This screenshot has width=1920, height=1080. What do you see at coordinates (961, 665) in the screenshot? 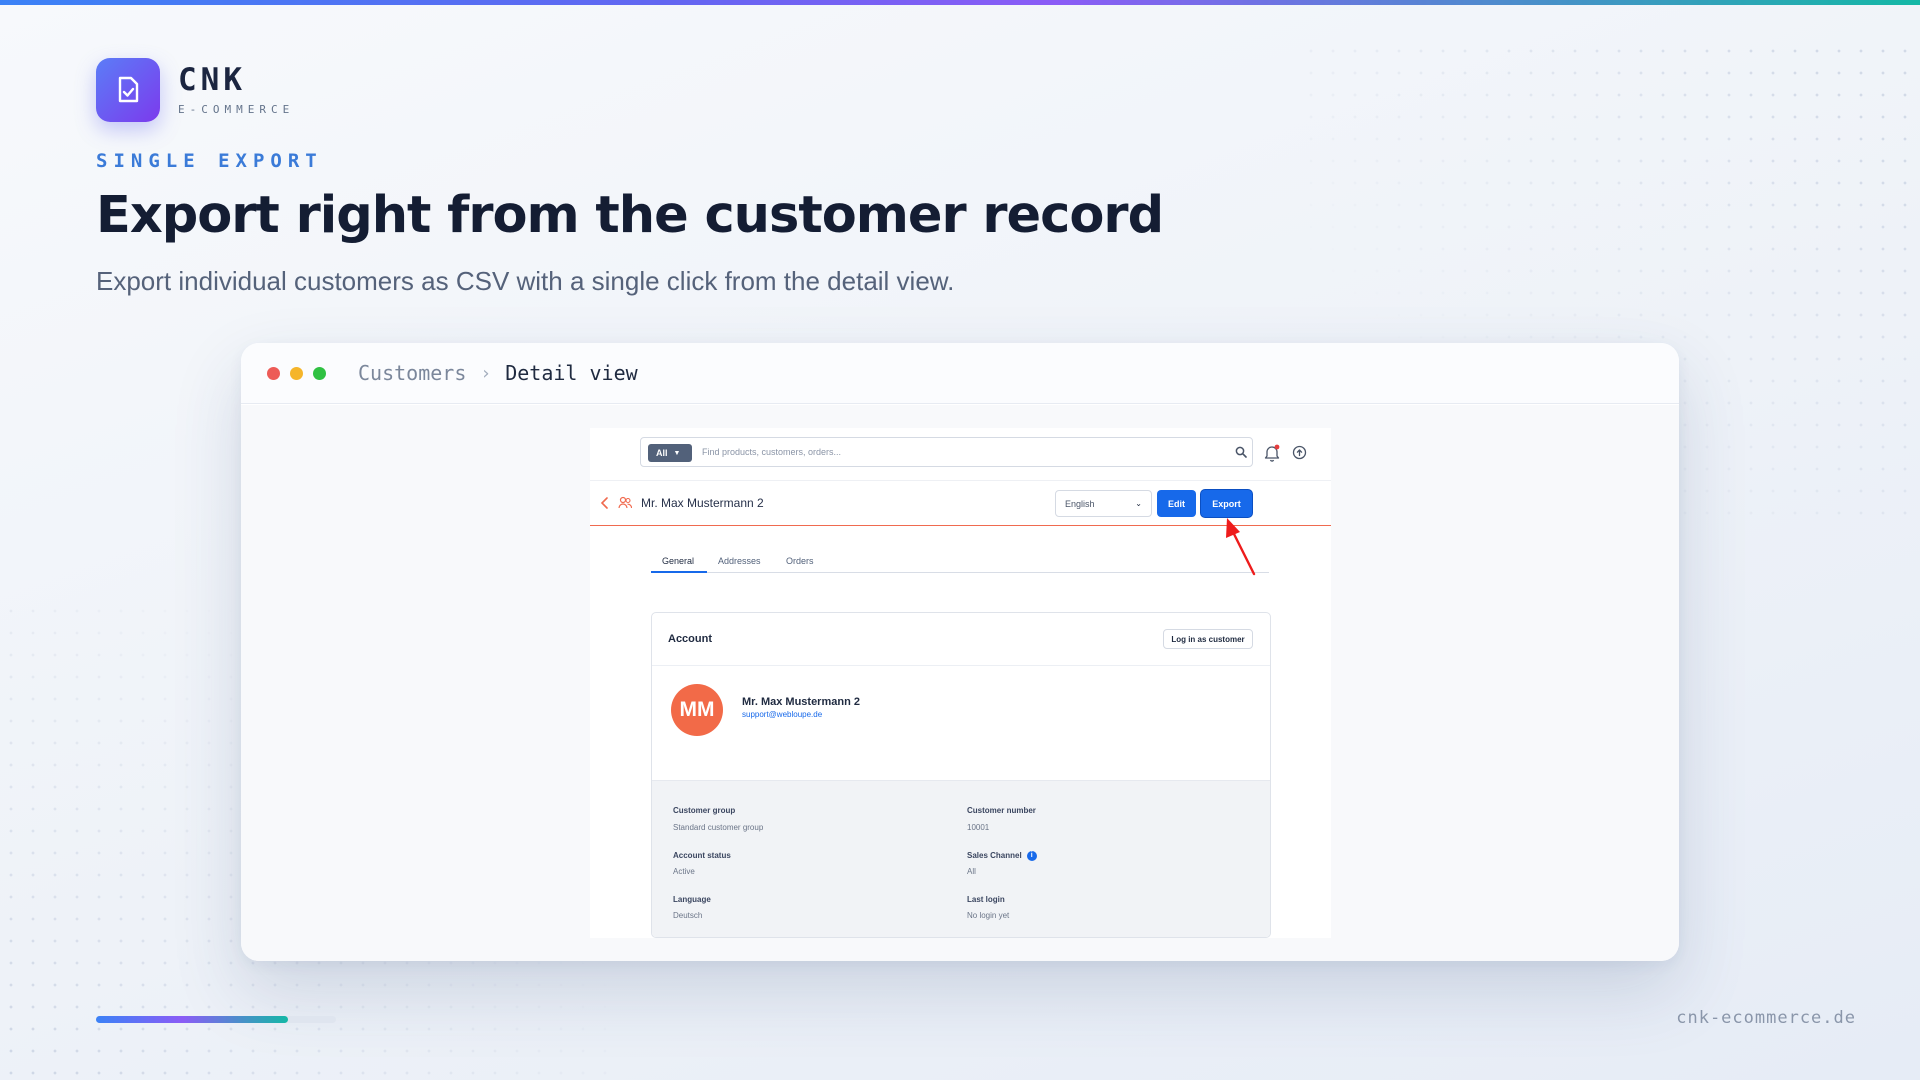
I see `divider` at bounding box center [961, 665].